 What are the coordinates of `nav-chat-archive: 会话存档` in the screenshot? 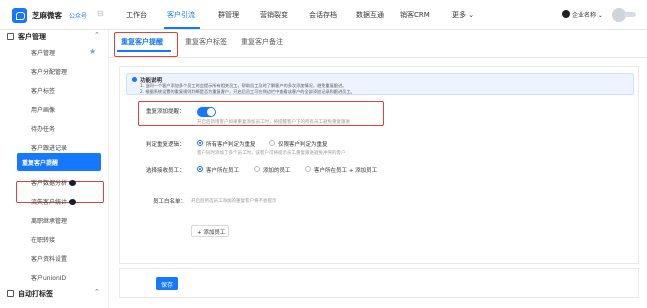 It's located at (323, 15).